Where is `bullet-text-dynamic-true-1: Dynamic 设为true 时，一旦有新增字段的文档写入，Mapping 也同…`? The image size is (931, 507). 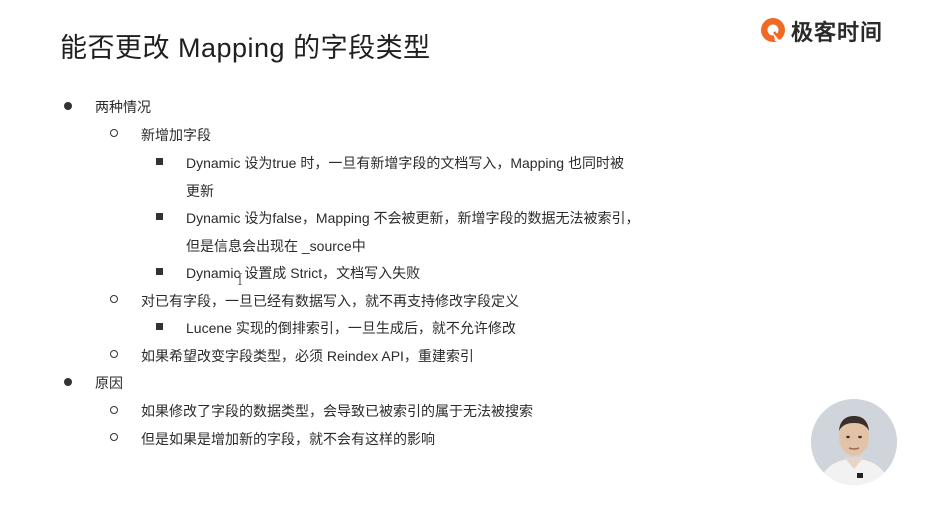 bullet-text-dynamic-true-1: Dynamic 设为true 时，一旦有新增字段的文档写入，Mapping 也同… is located at coordinates (405, 163).